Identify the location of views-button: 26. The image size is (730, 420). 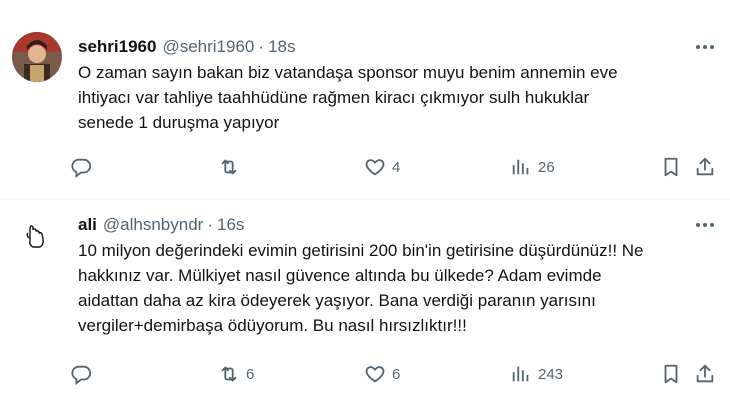
(532, 167).